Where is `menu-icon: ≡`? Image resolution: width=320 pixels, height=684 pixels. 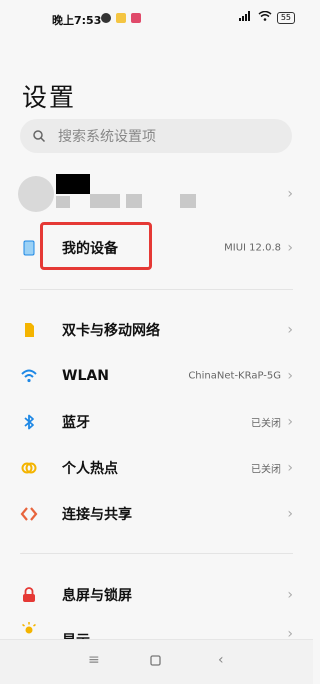
menu-icon: ≡ is located at coordinates (94, 660).